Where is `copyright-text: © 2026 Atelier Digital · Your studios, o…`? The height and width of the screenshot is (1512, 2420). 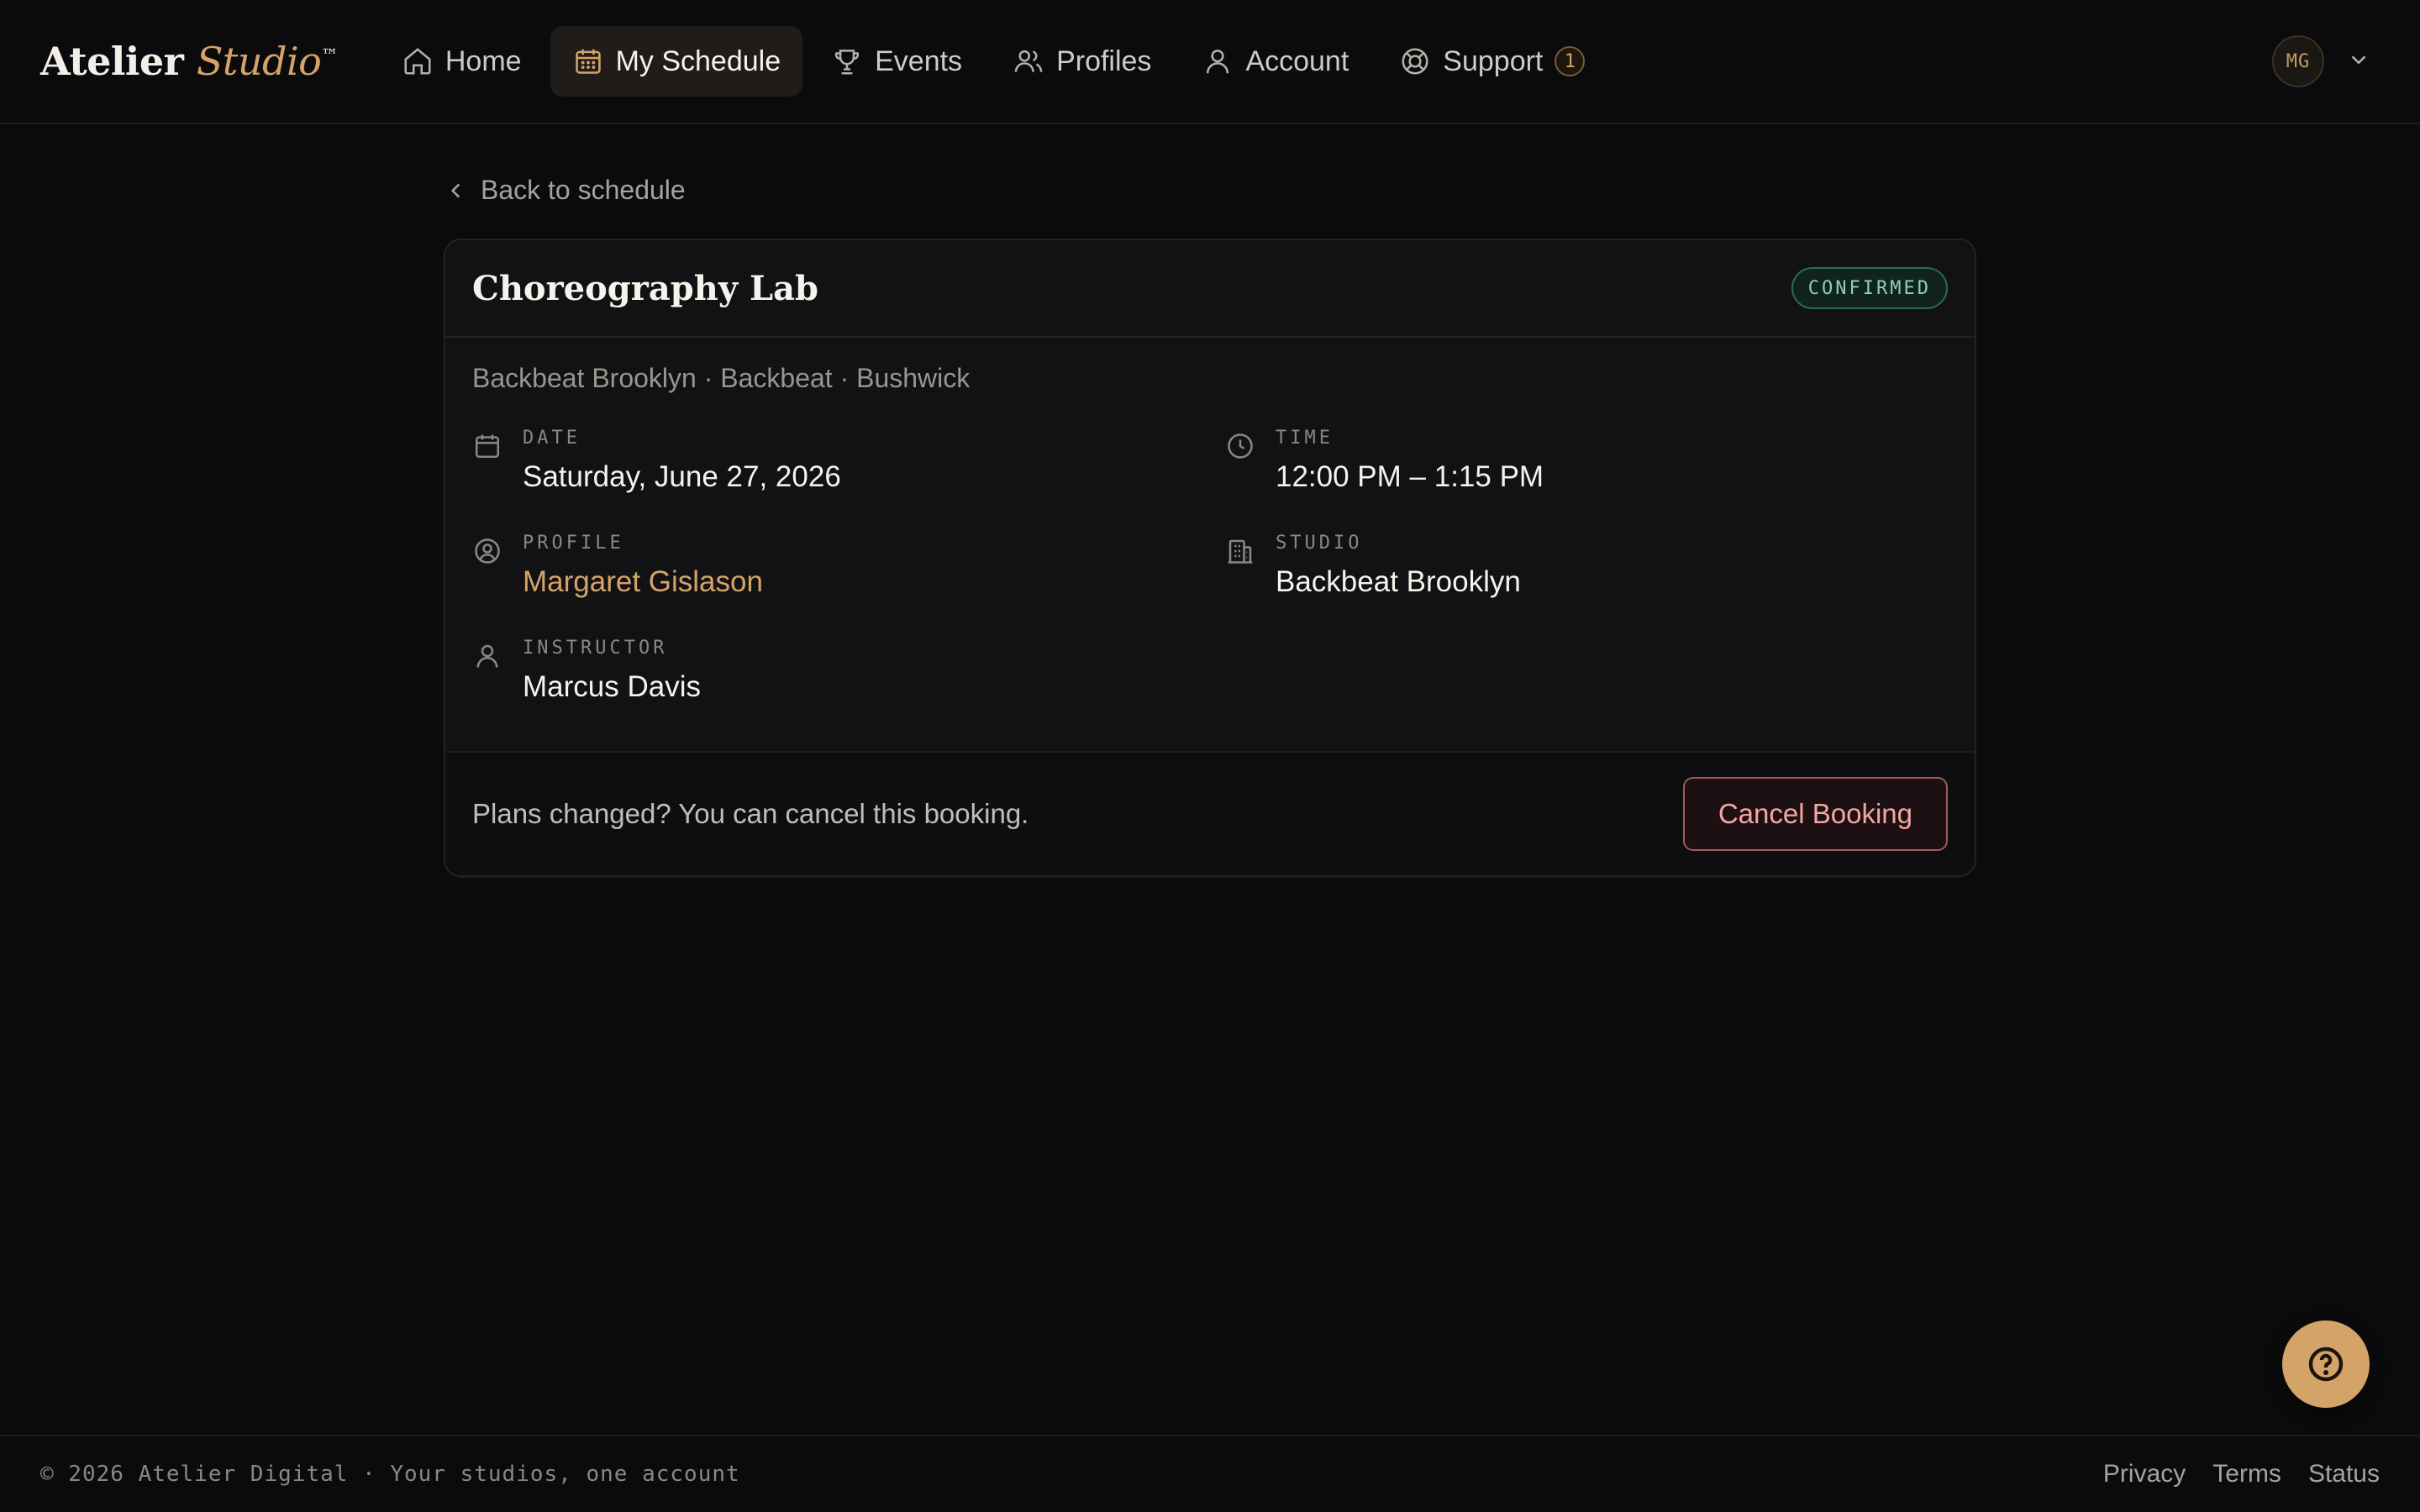
copyright-text: © 2026 Atelier Digital · Your studios, o… is located at coordinates (390, 1474).